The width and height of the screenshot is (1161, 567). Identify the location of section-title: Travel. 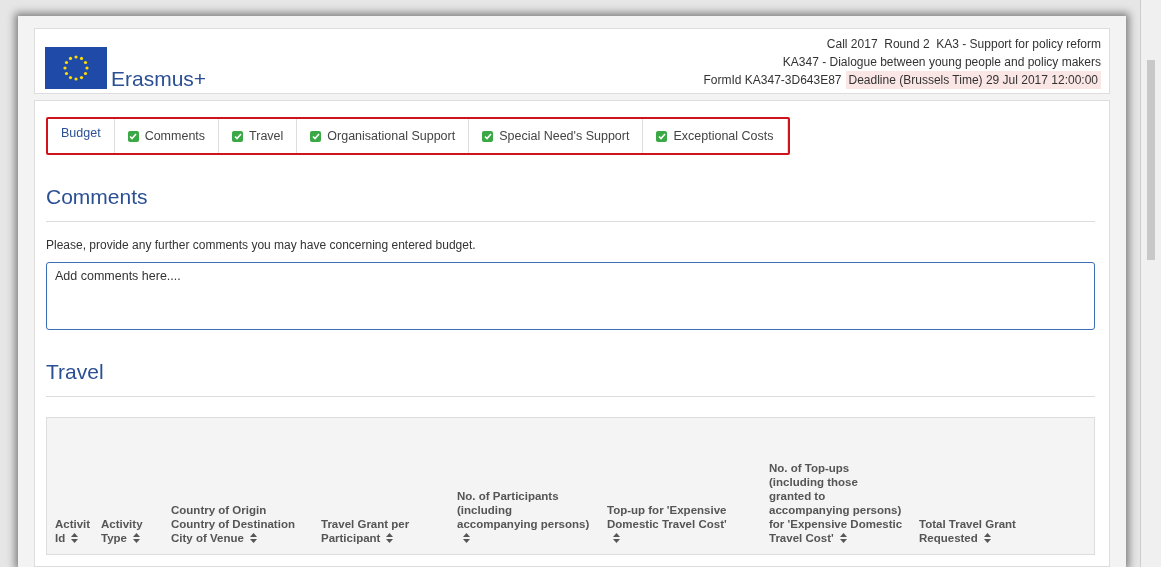
(570, 378).